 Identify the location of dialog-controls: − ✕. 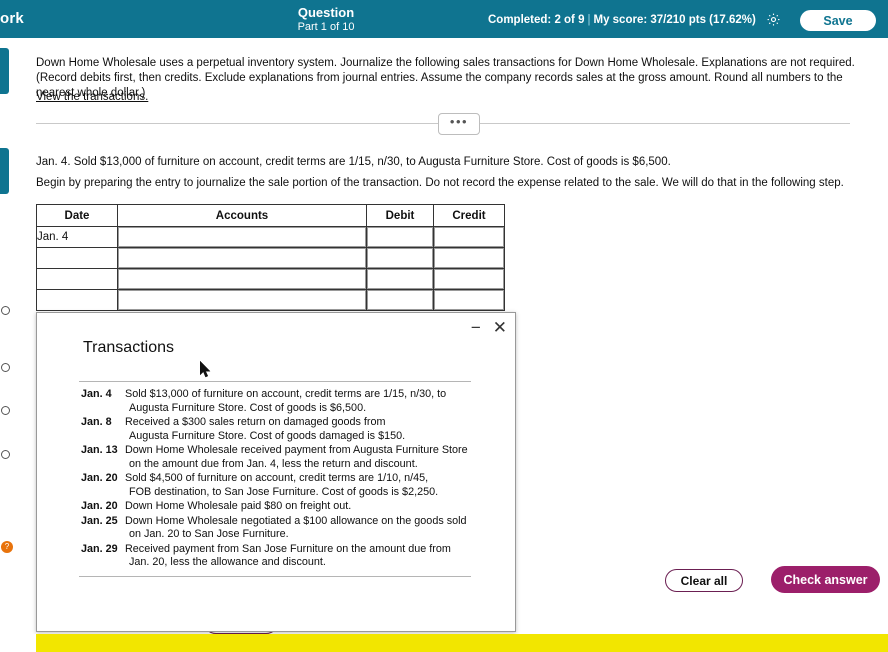
(489, 327).